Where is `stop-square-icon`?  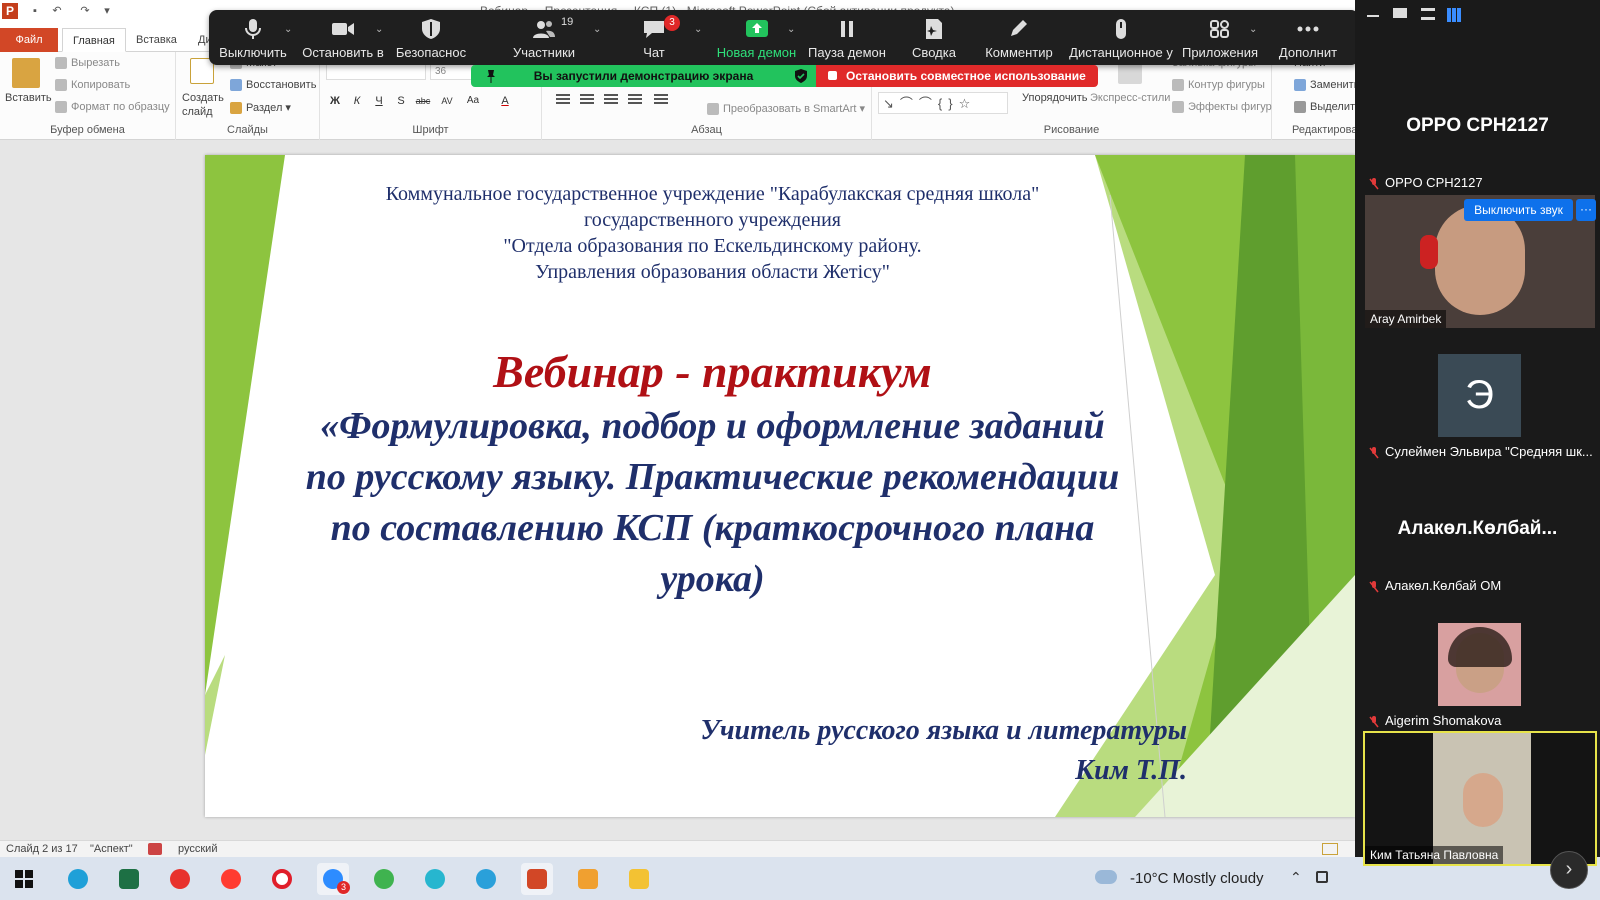
stop-square-icon is located at coordinates (832, 75).